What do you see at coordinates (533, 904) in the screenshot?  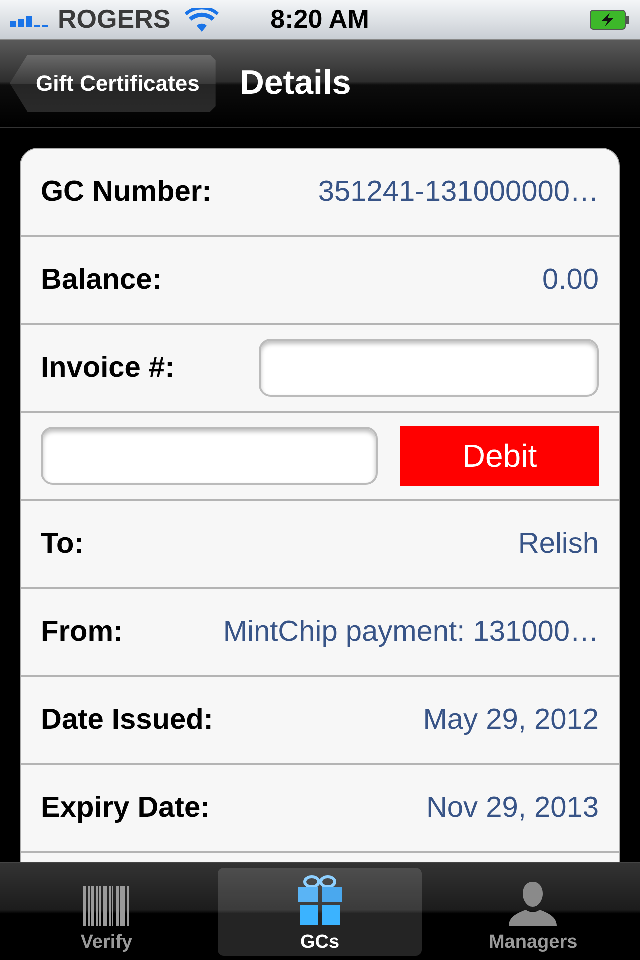 I see `person-icon` at bounding box center [533, 904].